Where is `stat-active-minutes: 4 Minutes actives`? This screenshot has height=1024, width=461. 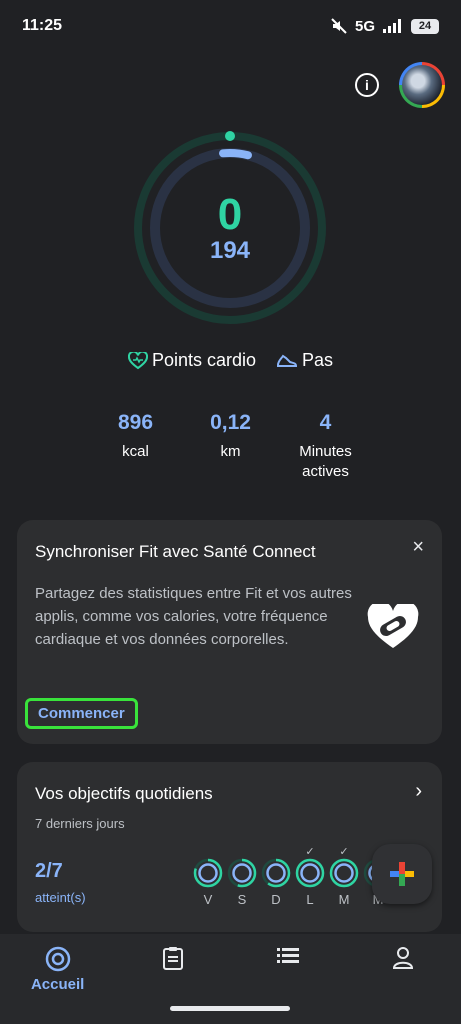
stat-active-minutes: 4 Minutes actives is located at coordinates (325, 446).